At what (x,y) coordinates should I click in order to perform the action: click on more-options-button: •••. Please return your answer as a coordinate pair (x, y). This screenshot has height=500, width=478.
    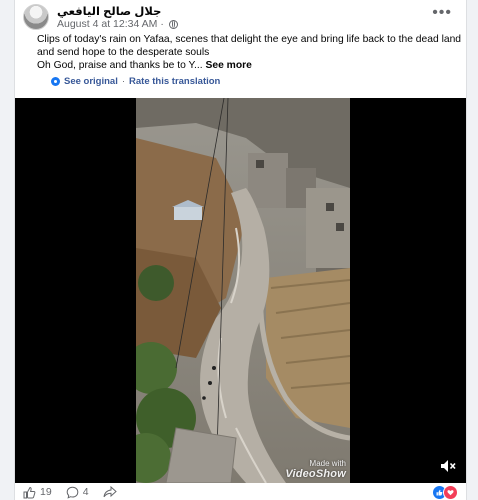
    Looking at the image, I should click on (442, 13).